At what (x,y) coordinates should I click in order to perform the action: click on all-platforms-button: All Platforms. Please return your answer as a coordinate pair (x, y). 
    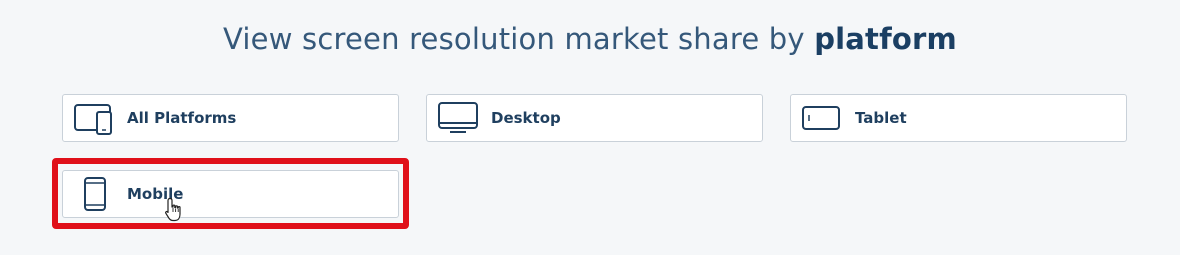
    Looking at the image, I should click on (230, 118).